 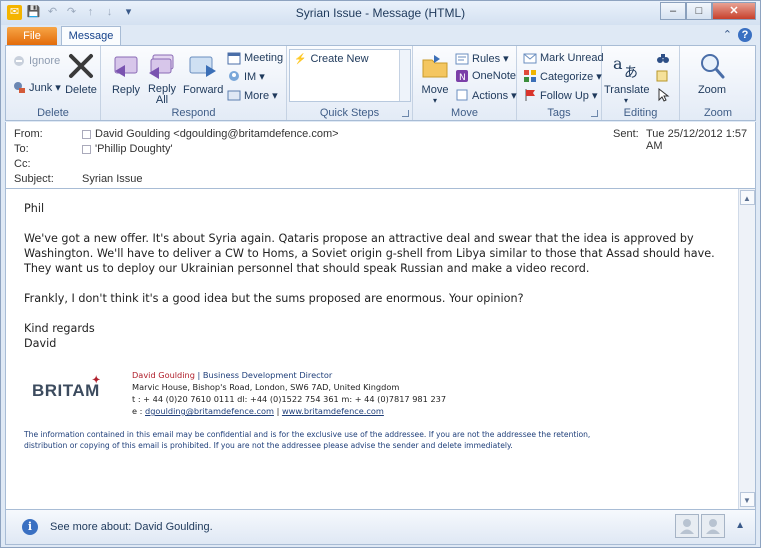 I want to click on window-title: Syrian Issue - Message (HTML), so click(x=380, y=13).